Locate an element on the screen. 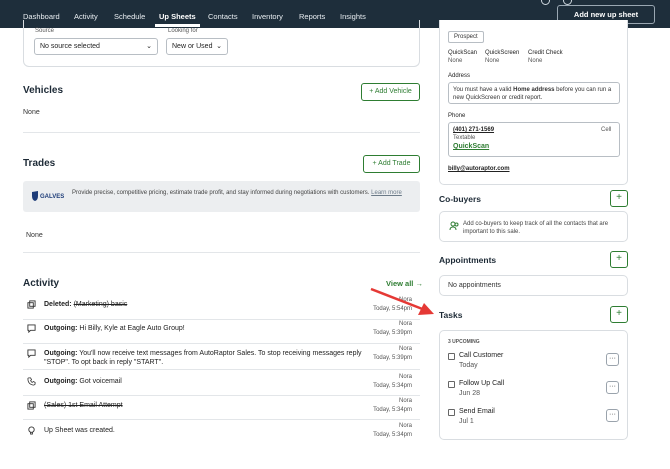 This screenshot has height=469, width=670. task-name: Follow Up Call is located at coordinates (481, 383).